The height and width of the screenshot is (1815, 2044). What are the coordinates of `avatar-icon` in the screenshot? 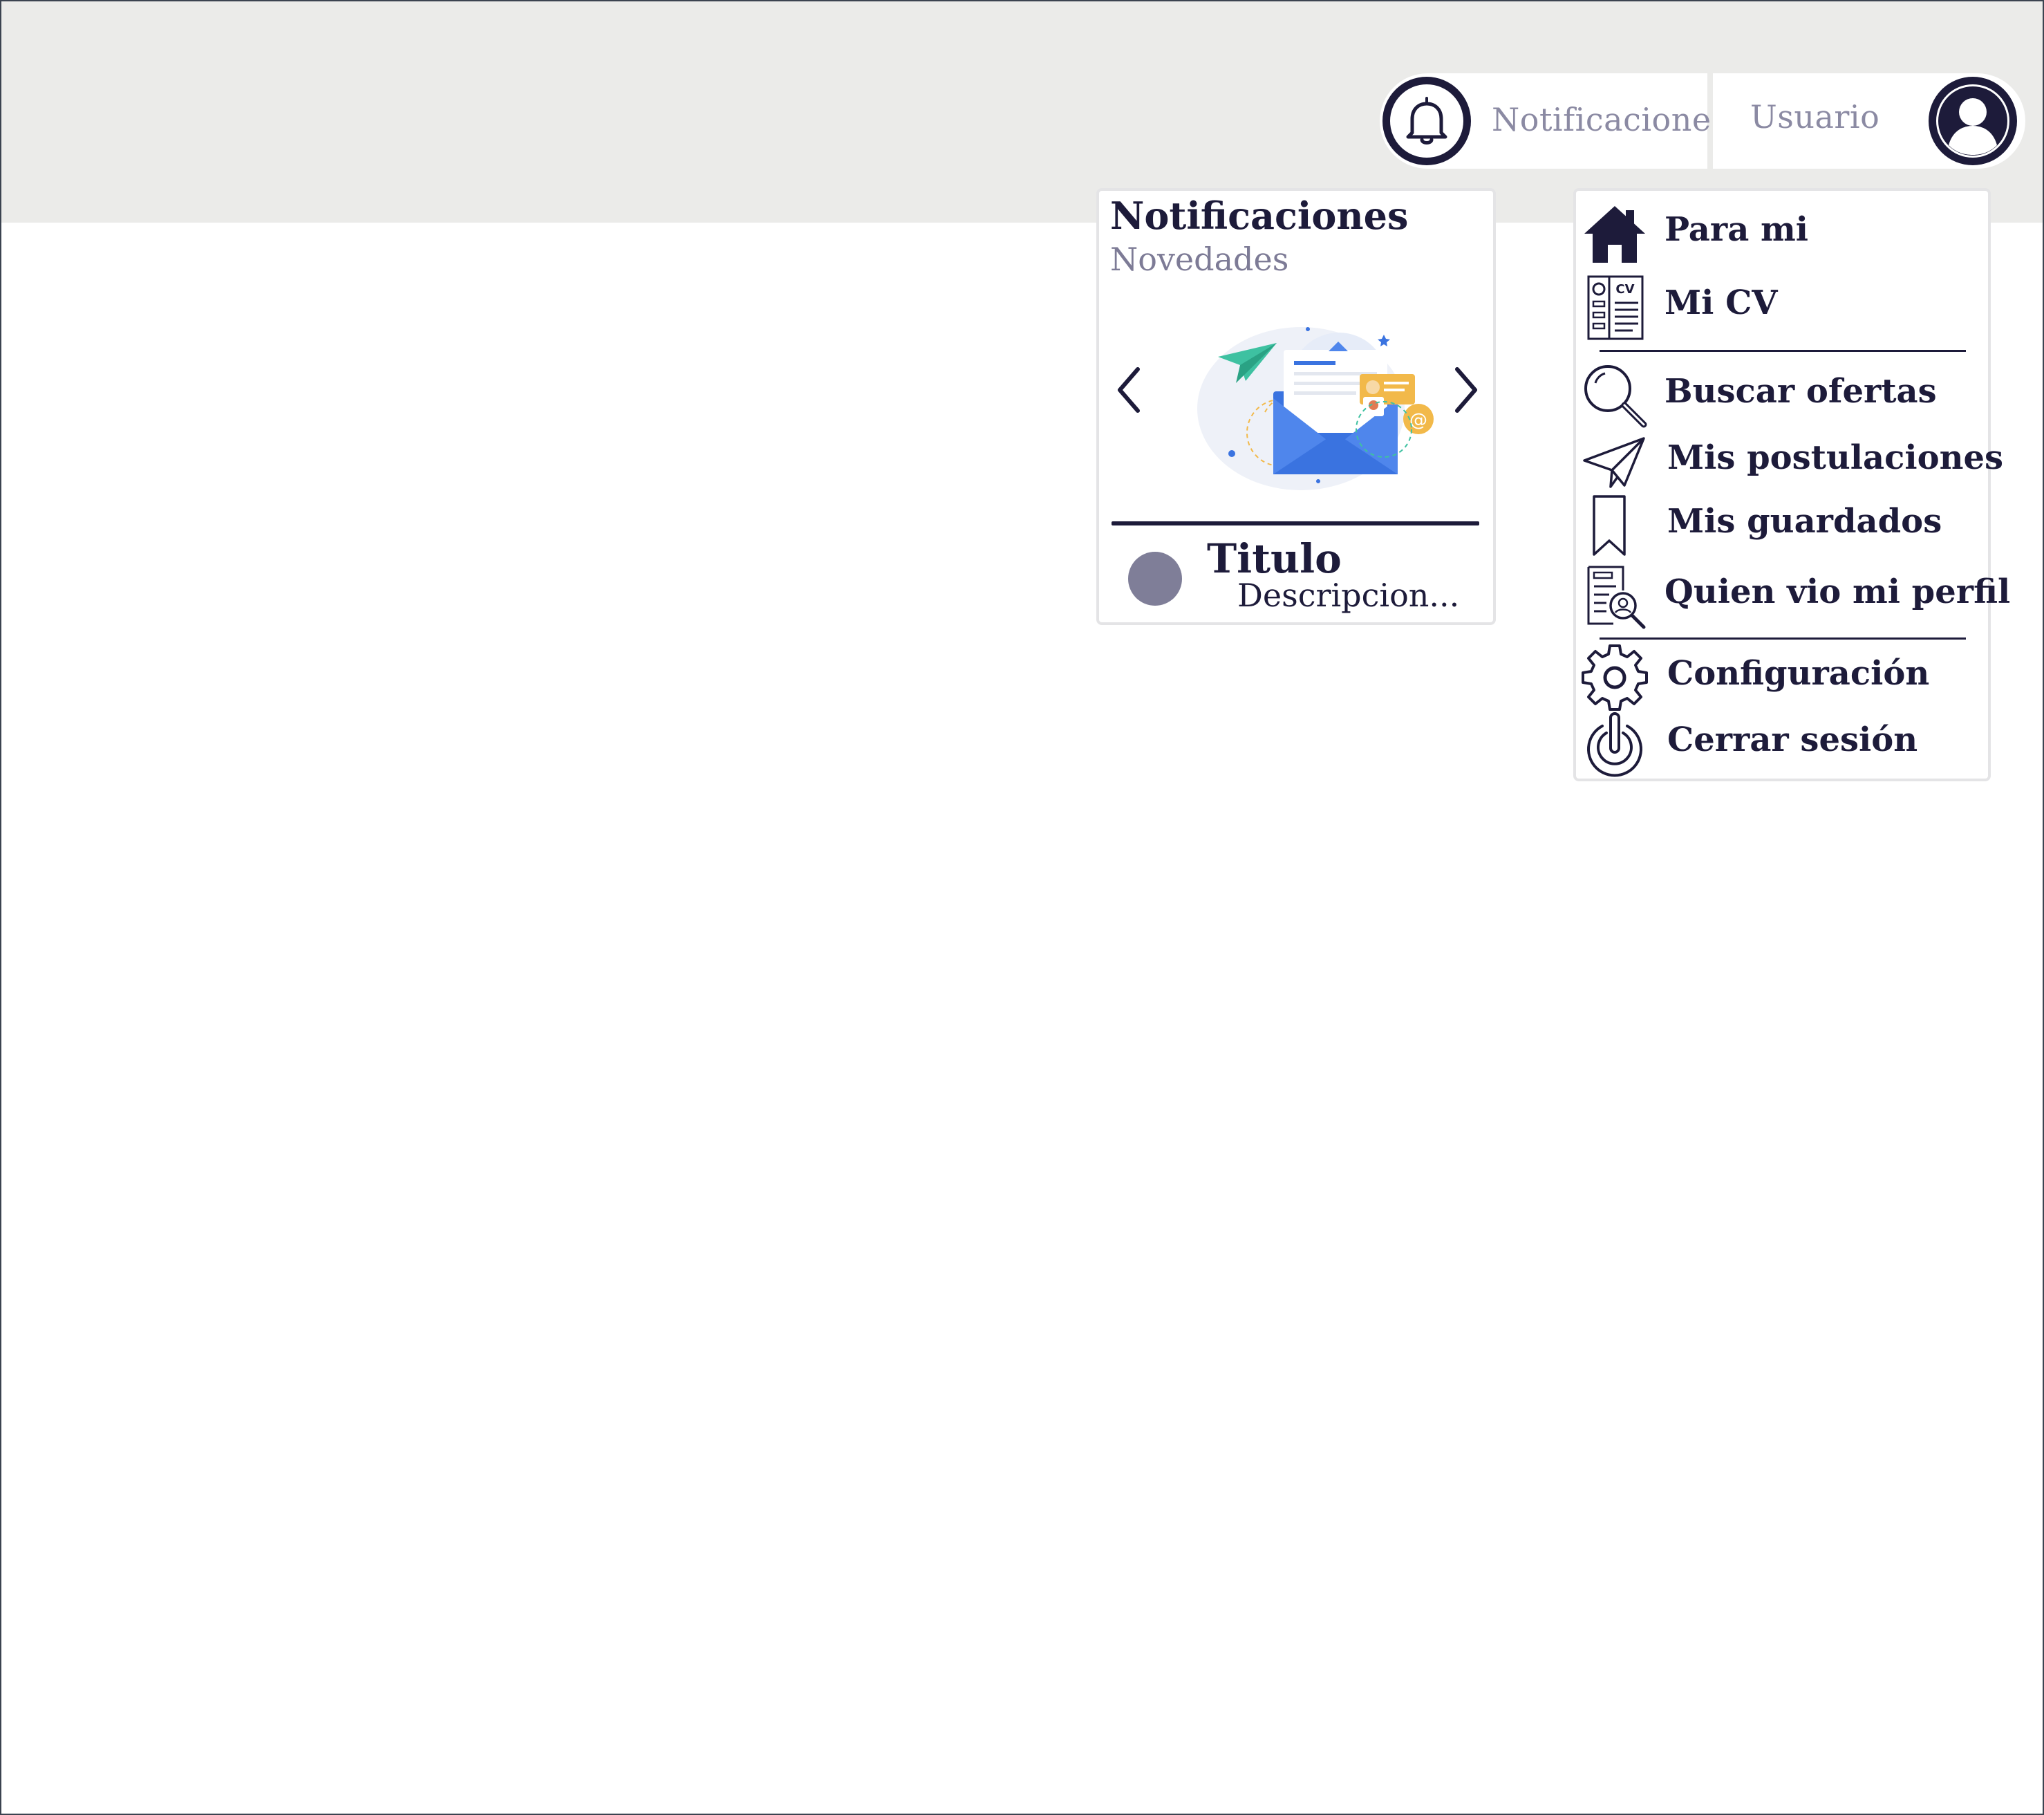 It's located at (1973, 121).